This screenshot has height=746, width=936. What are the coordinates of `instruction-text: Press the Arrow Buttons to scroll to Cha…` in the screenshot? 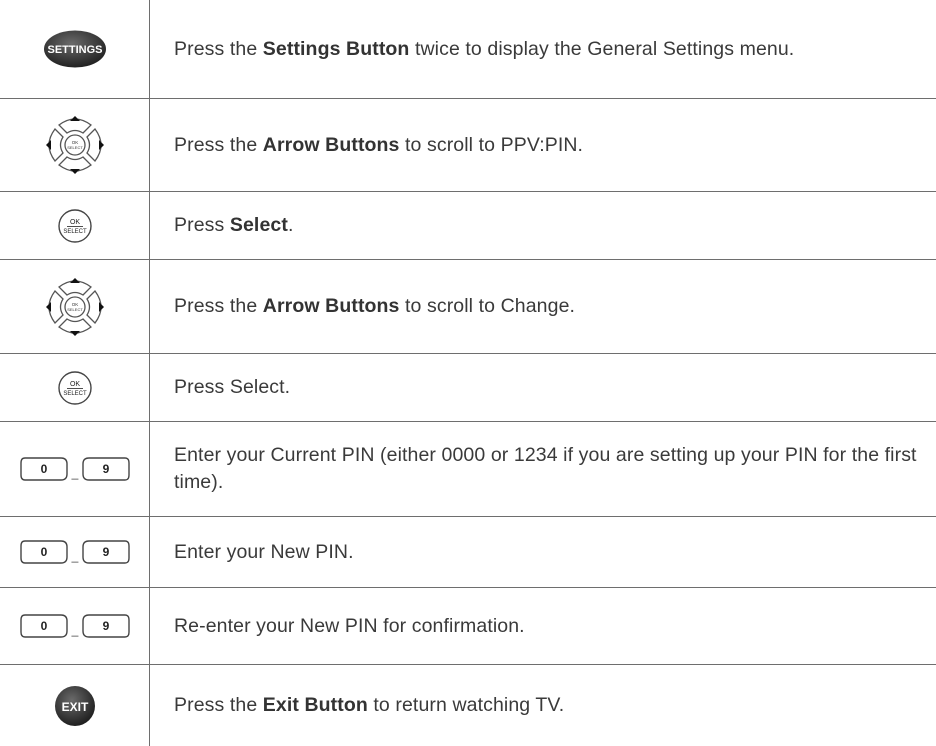 It's located at (375, 306).